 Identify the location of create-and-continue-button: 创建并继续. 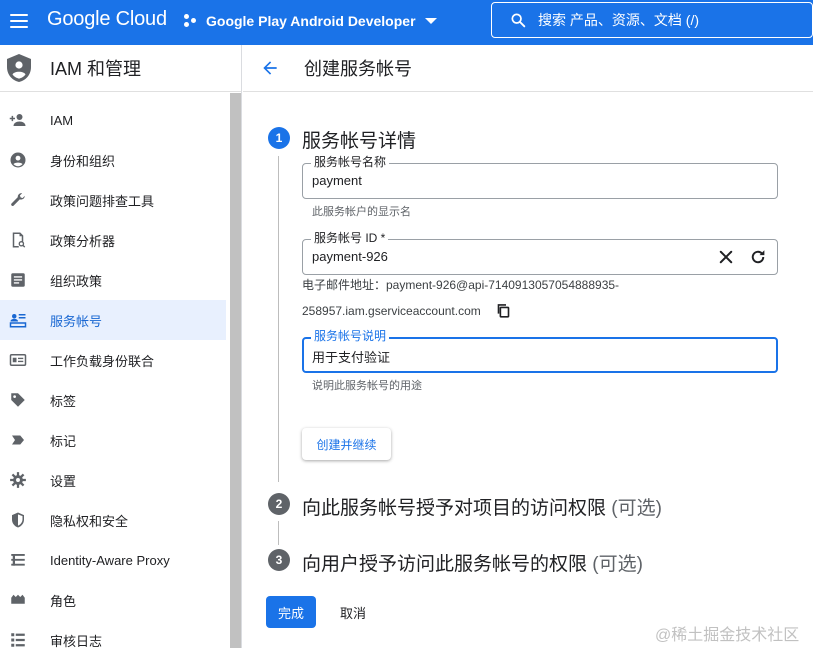
(346, 444).